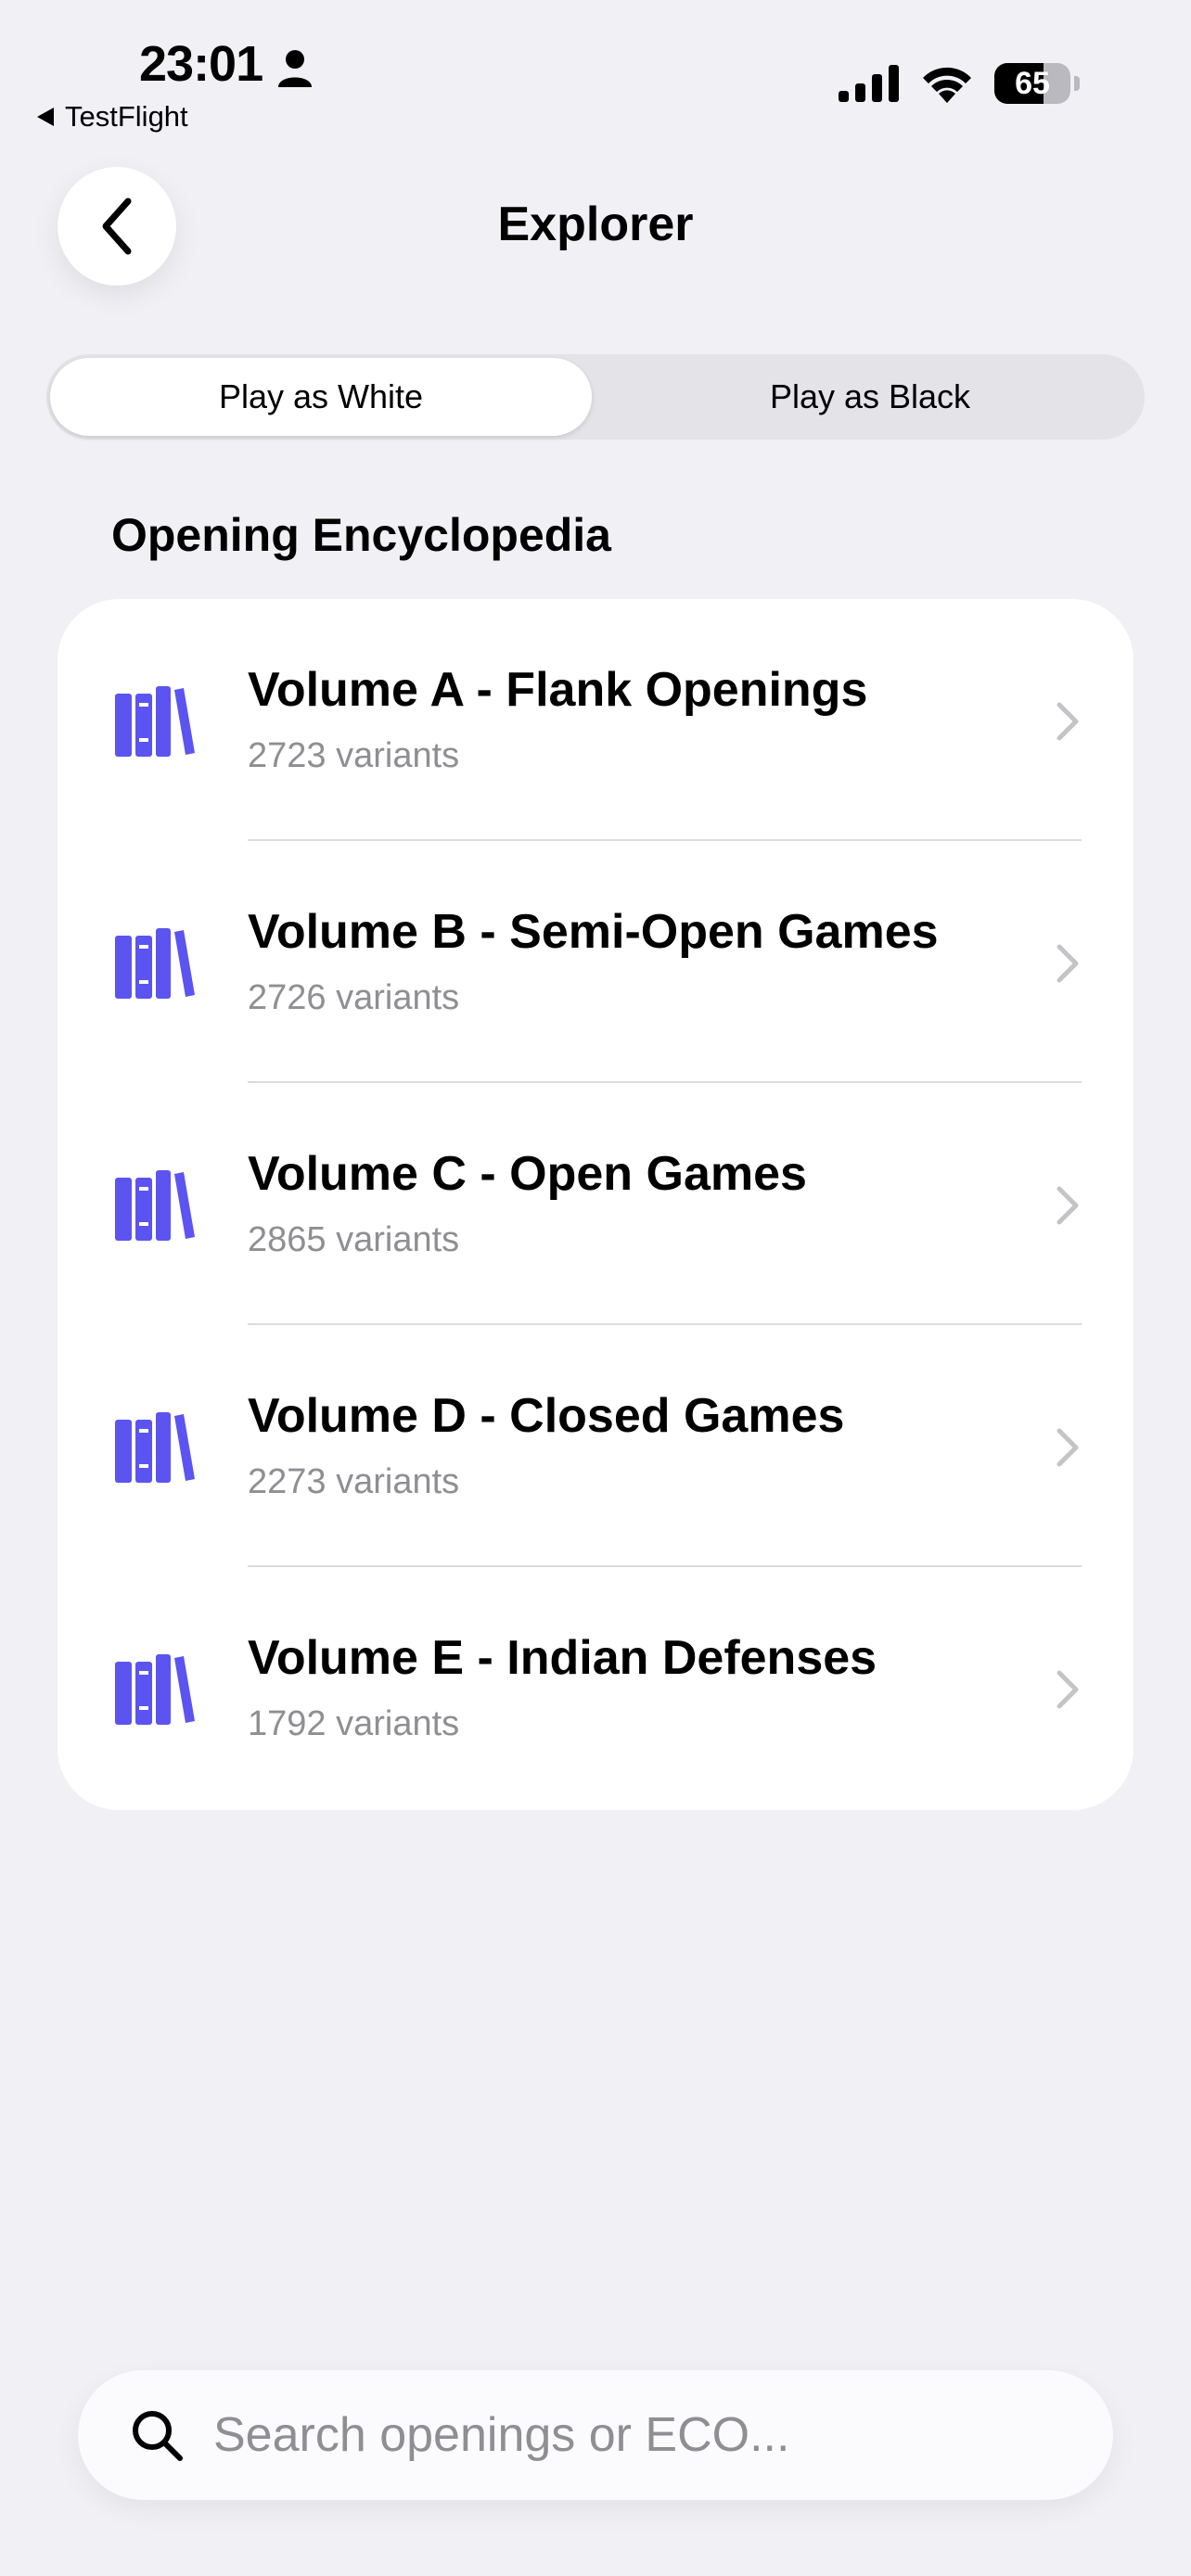 Image resolution: width=1191 pixels, height=2576 pixels. What do you see at coordinates (158, 2436) in the screenshot?
I see `search-icon` at bounding box center [158, 2436].